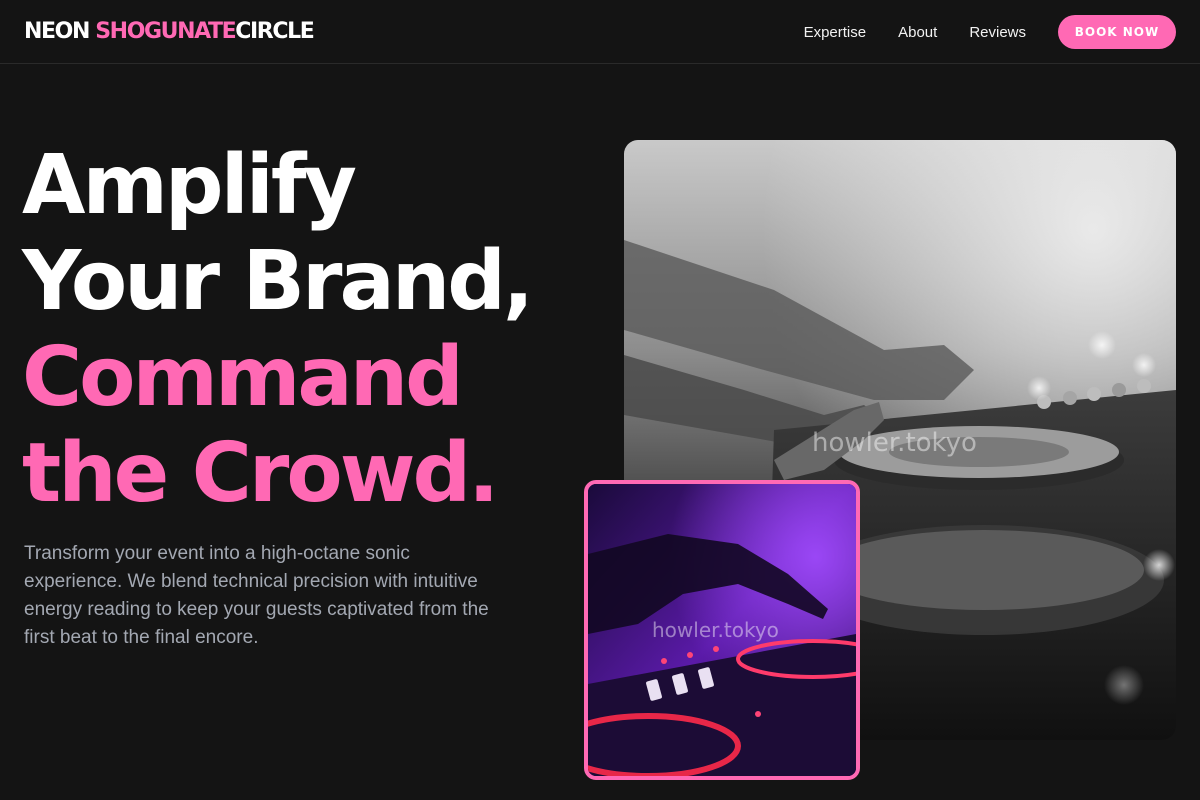 The height and width of the screenshot is (800, 1200). I want to click on nav-link-about: About, so click(917, 32).